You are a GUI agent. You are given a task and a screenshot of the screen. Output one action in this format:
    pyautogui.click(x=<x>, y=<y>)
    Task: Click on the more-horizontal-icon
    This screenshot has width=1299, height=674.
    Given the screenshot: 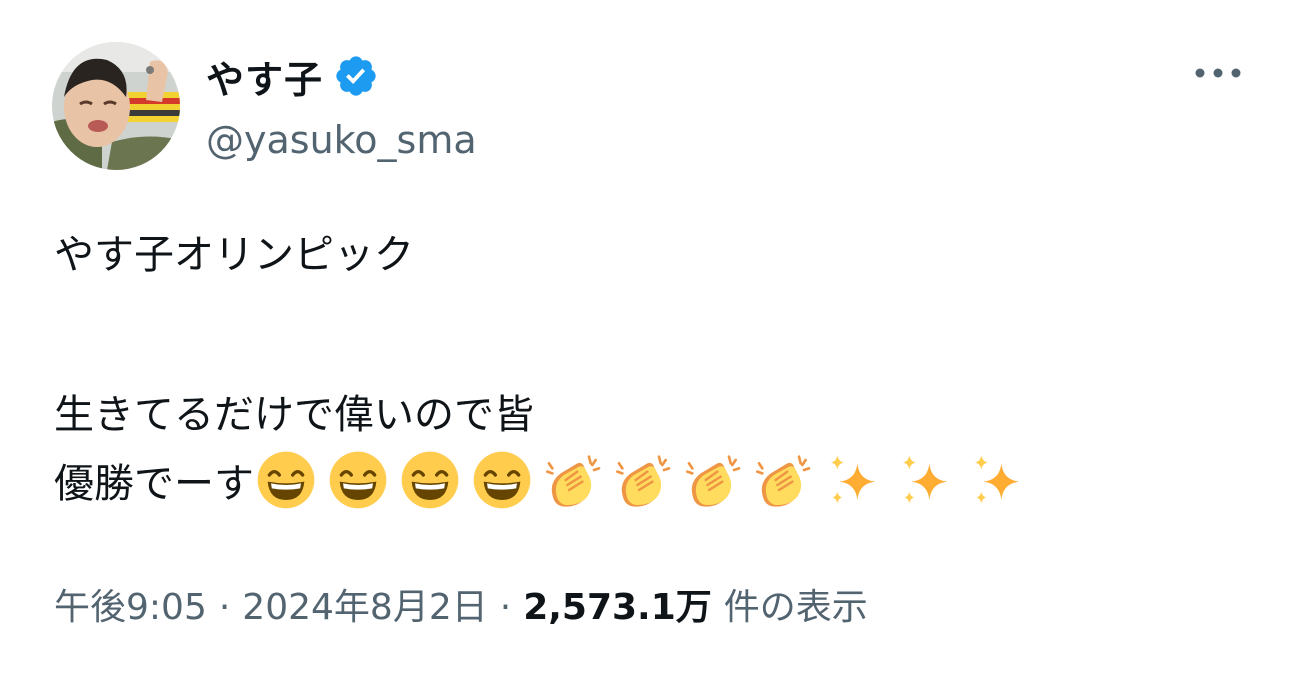 What is the action you would take?
    pyautogui.click(x=1218, y=73)
    